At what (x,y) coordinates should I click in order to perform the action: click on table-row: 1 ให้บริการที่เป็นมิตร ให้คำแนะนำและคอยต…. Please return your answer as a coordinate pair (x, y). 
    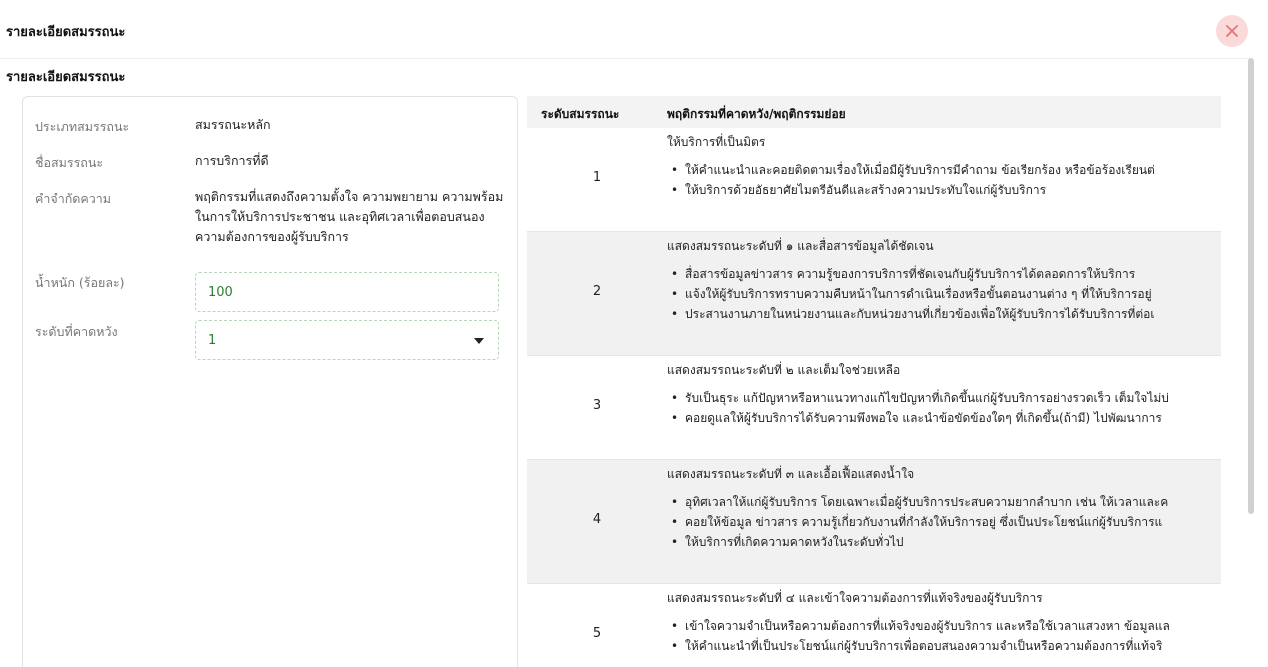
    Looking at the image, I should click on (874, 180).